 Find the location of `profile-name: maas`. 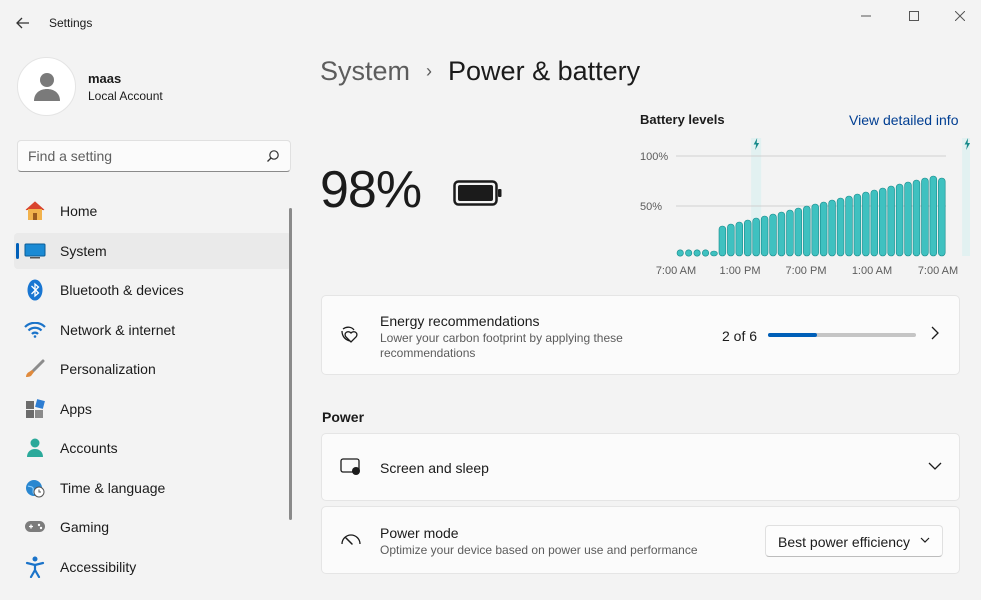

profile-name: maas is located at coordinates (105, 78).